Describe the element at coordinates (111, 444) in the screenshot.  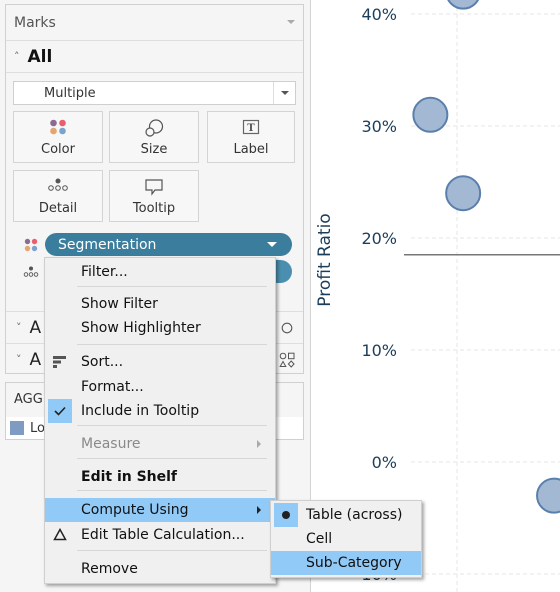
I see `menu-item-label: Measure` at that location.